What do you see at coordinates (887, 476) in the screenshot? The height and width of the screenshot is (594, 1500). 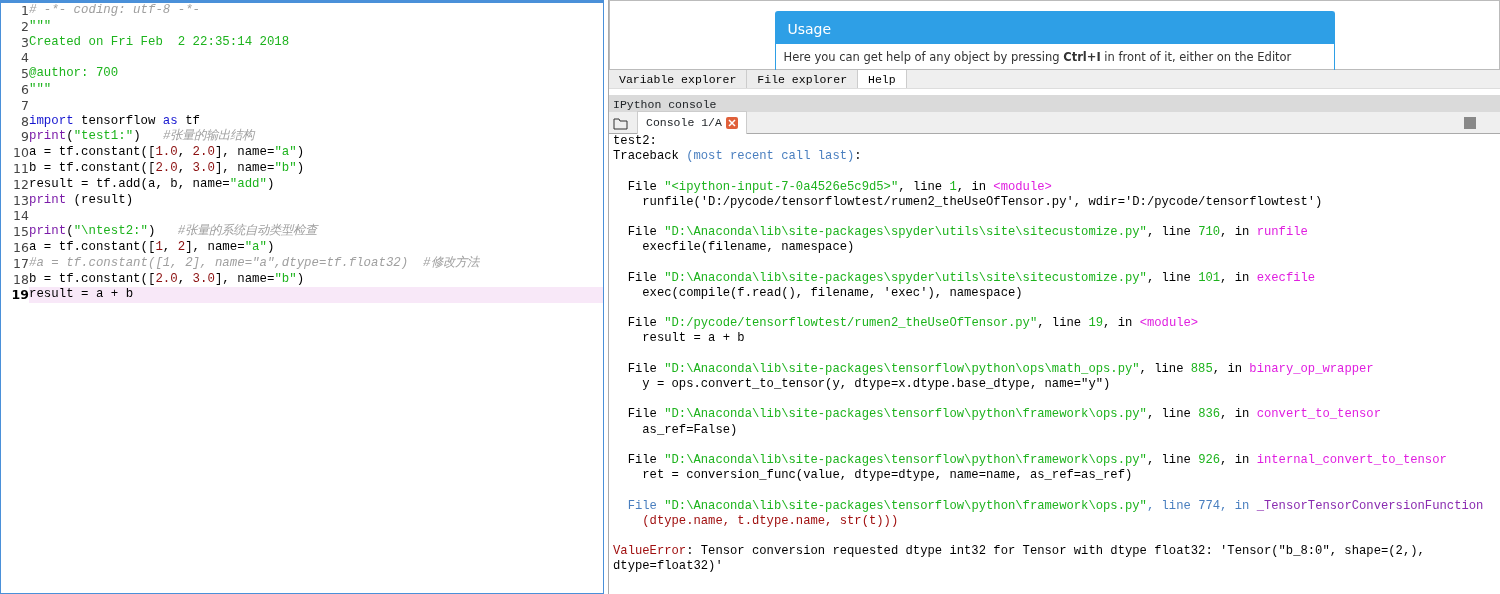 I see `console-line: ret = conversion_func(value, dtype=dtype, name=name, as_ref=as_ref)` at bounding box center [887, 476].